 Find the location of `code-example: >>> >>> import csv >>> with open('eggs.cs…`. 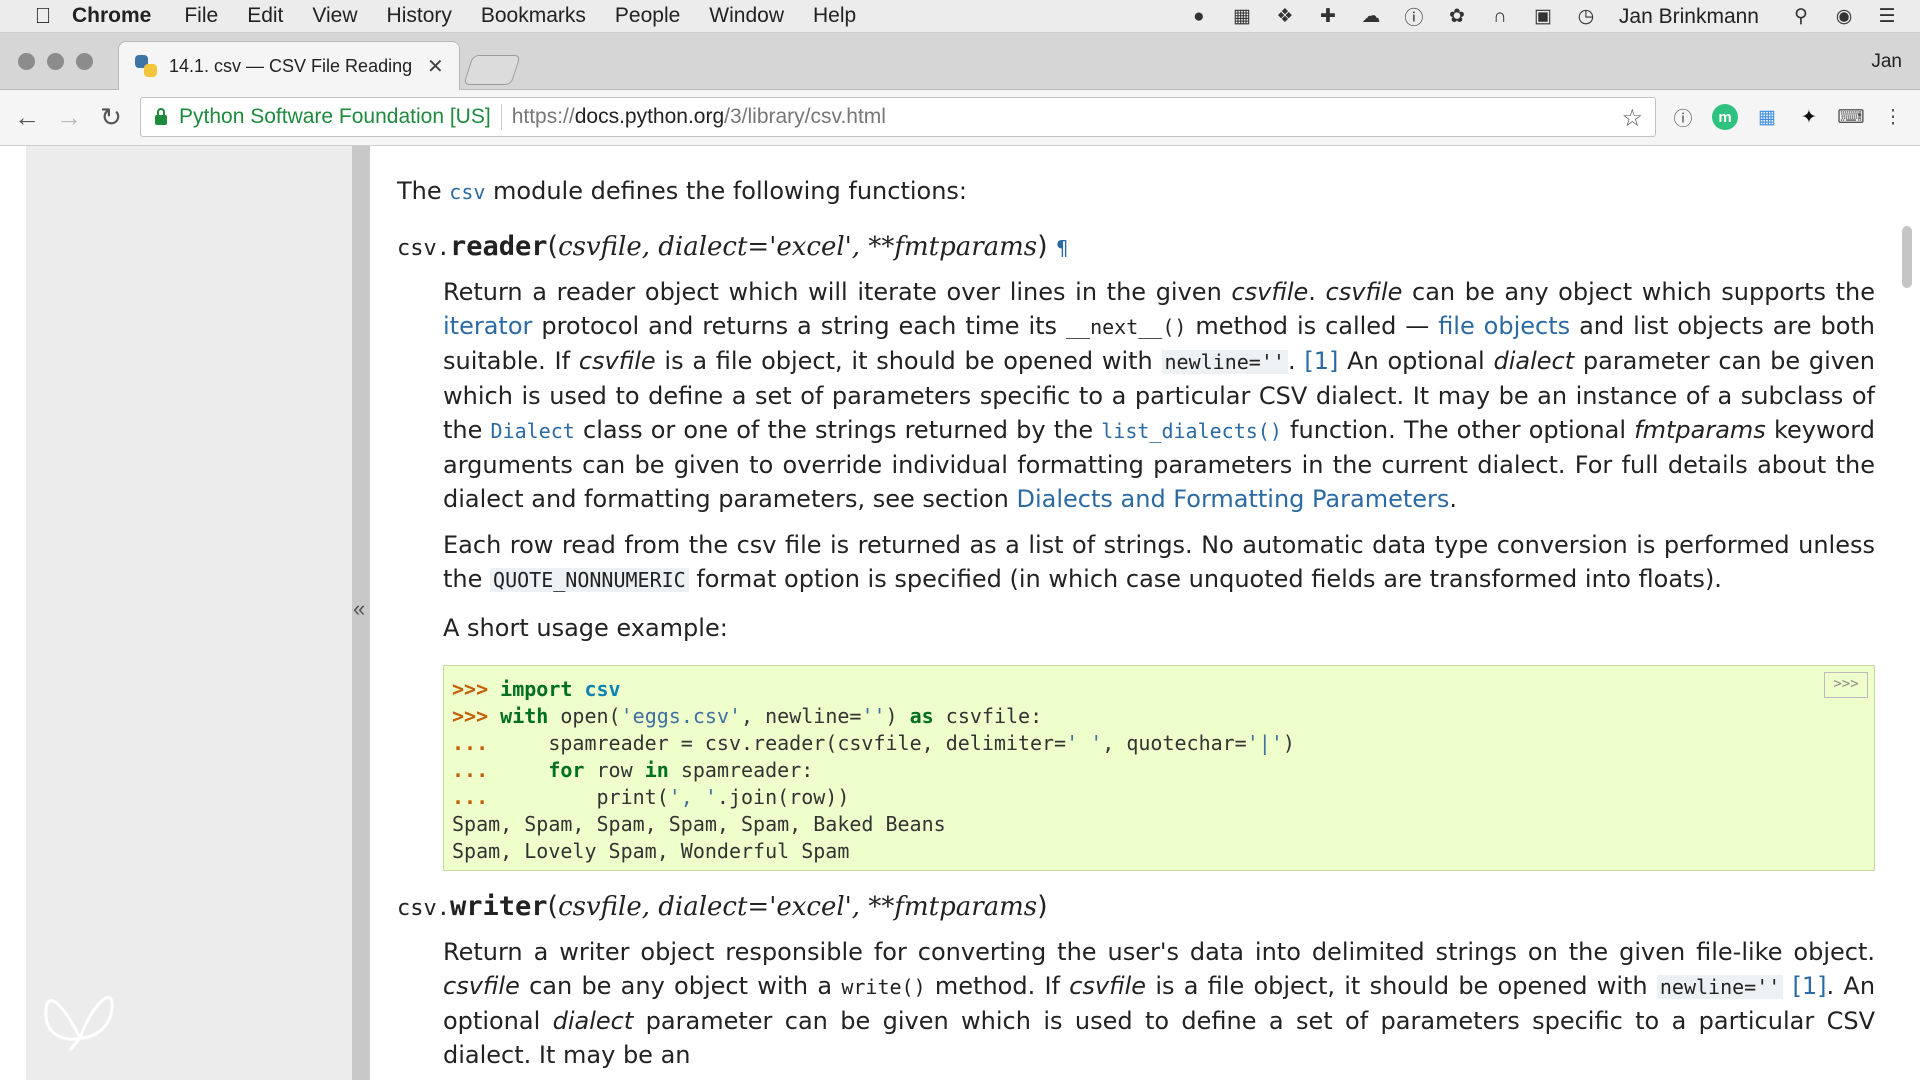

code-example: >>> >>> import csv >>> with open('eggs.cs… is located at coordinates (1159, 768).